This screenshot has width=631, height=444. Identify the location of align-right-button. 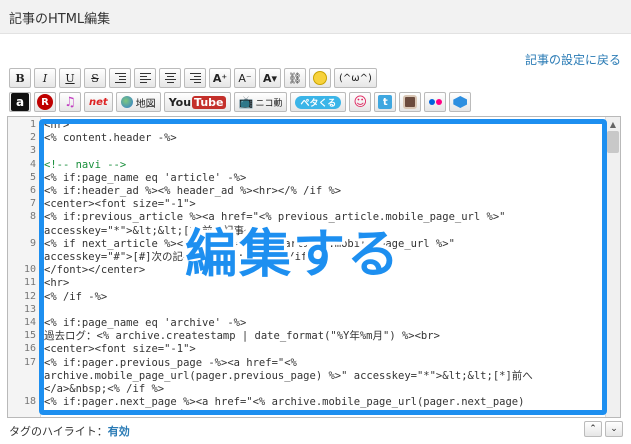
(195, 78).